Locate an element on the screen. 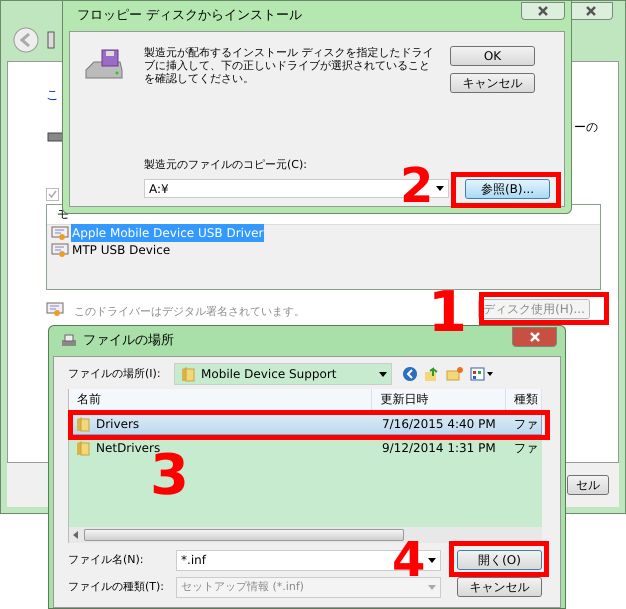 The height and width of the screenshot is (609, 626). column-header: 種類 is located at coordinates (524, 399).